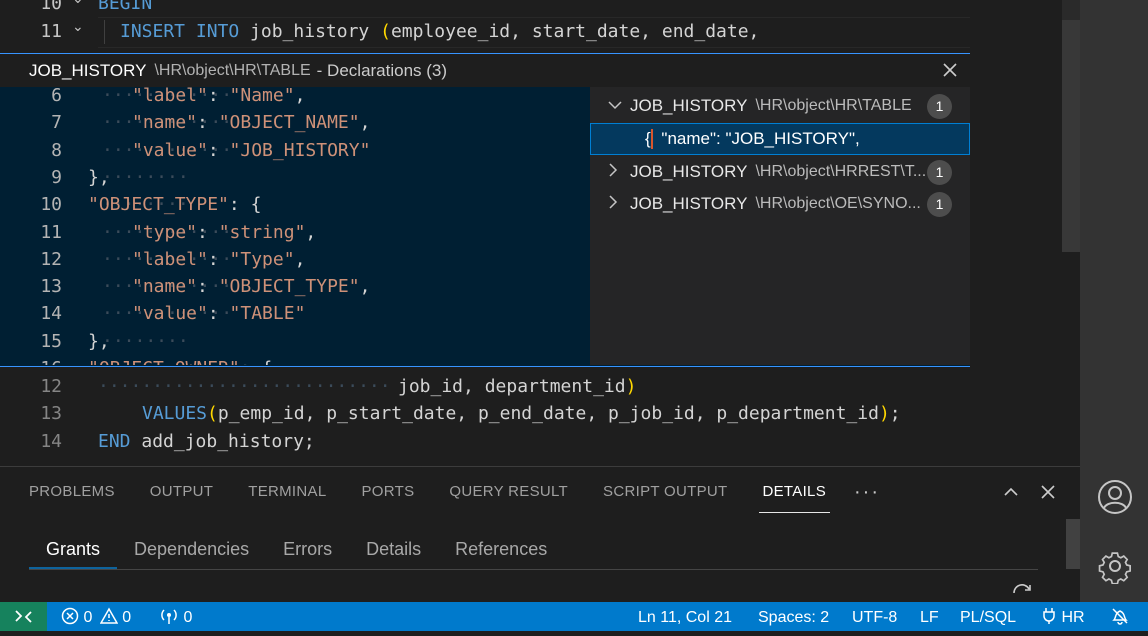 This screenshot has width=1148, height=636. Describe the element at coordinates (127, 617) in the screenshot. I see `warning-count: 0` at that location.